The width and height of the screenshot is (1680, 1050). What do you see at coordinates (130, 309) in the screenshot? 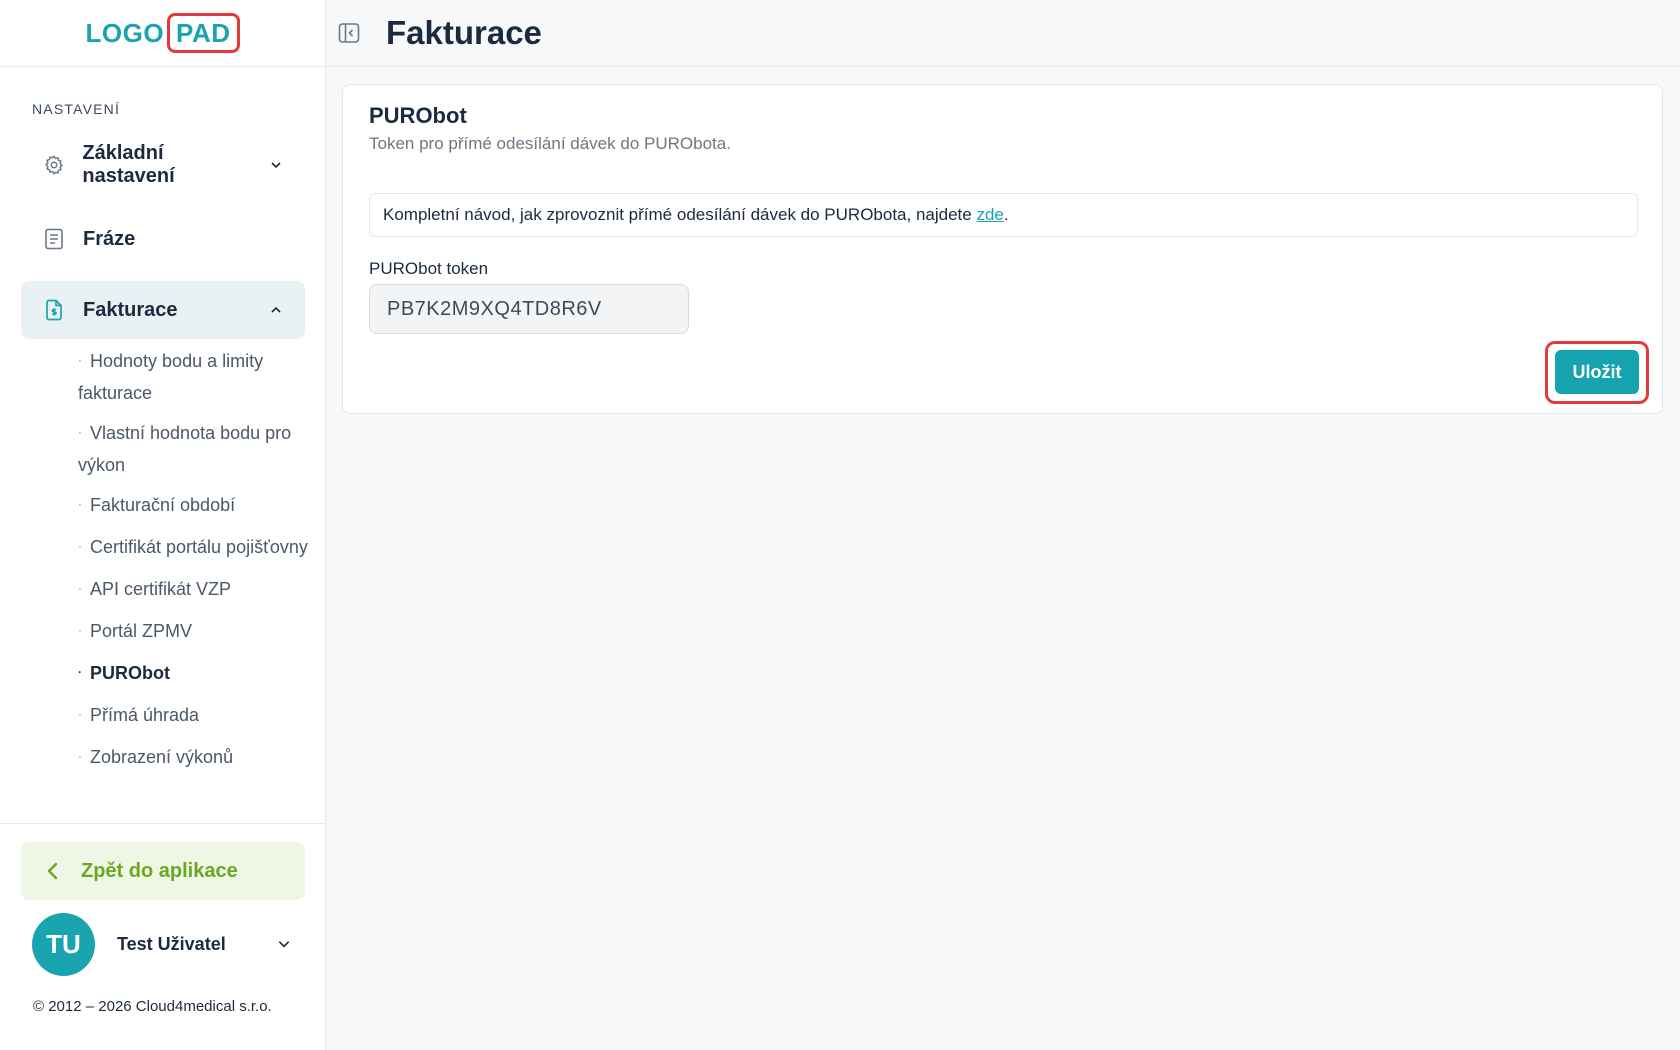
I see `sidebar-item-label: Fakturace` at bounding box center [130, 309].